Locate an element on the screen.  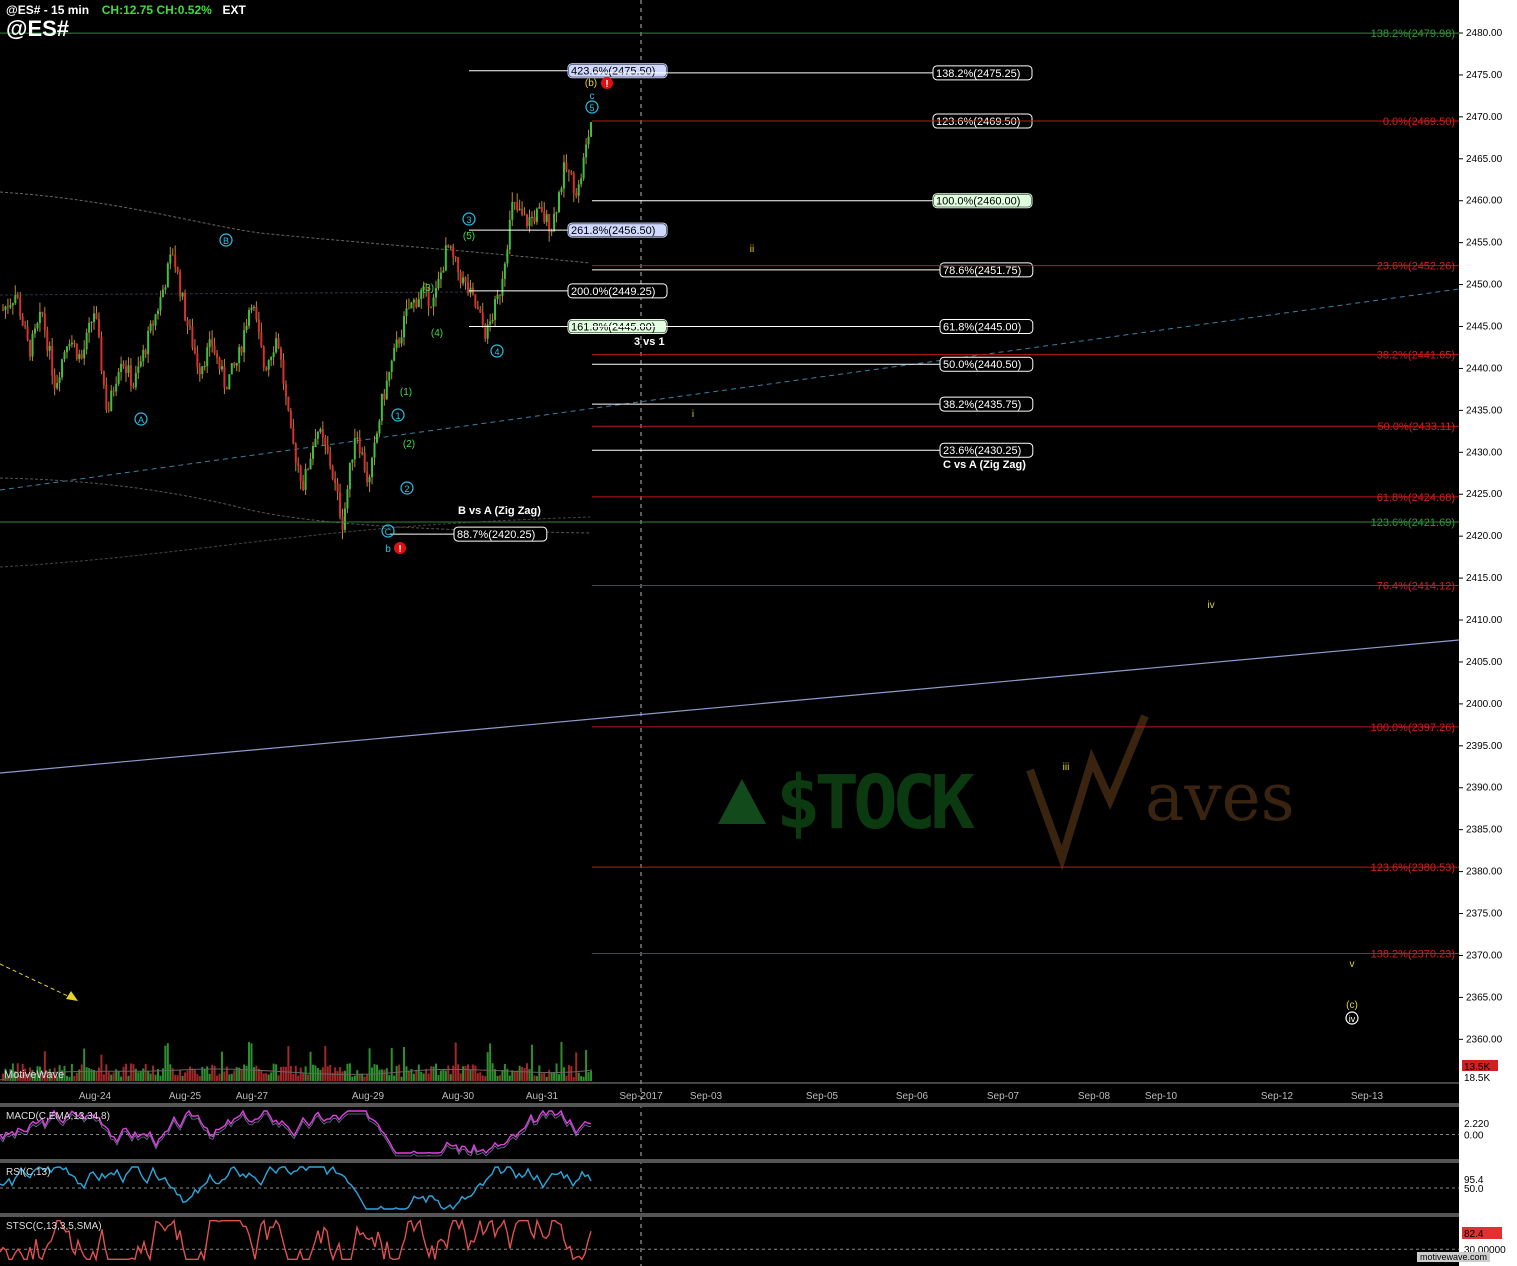
fib-label: 61.8%(2445.00) is located at coordinates (982, 328).